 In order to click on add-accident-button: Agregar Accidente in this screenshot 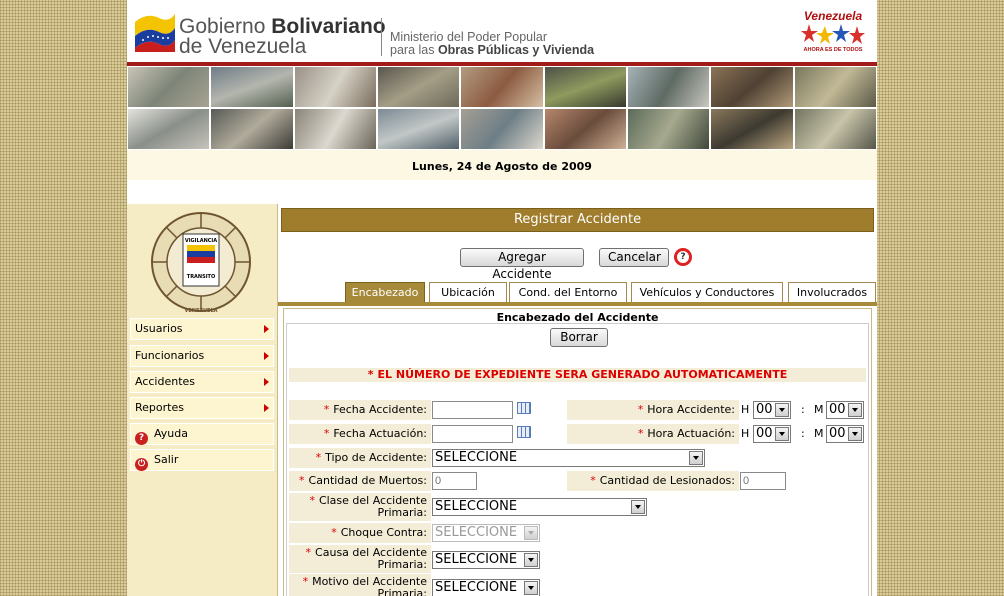, I will do `click(522, 264)`.